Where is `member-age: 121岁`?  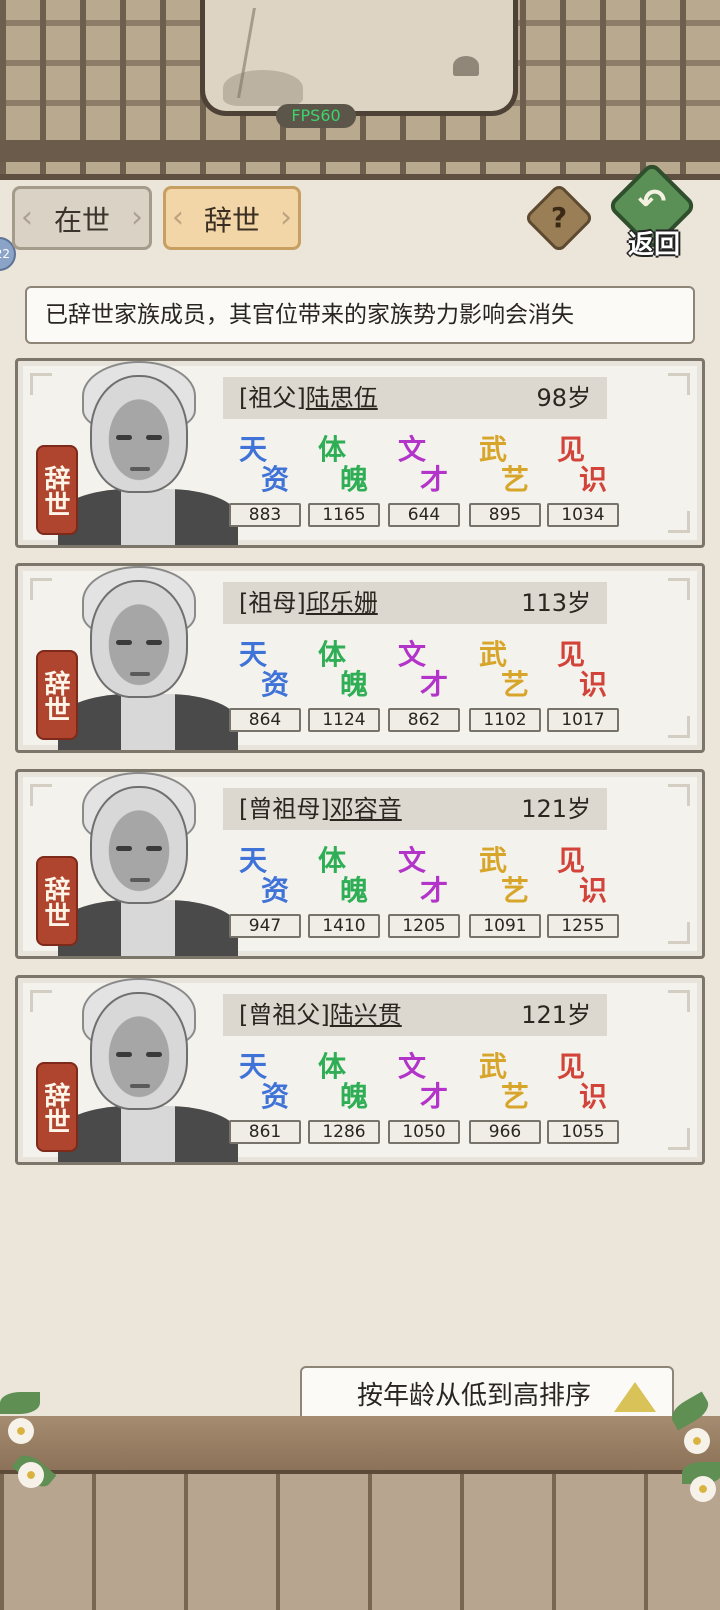
member-age: 121岁 is located at coordinates (556, 809).